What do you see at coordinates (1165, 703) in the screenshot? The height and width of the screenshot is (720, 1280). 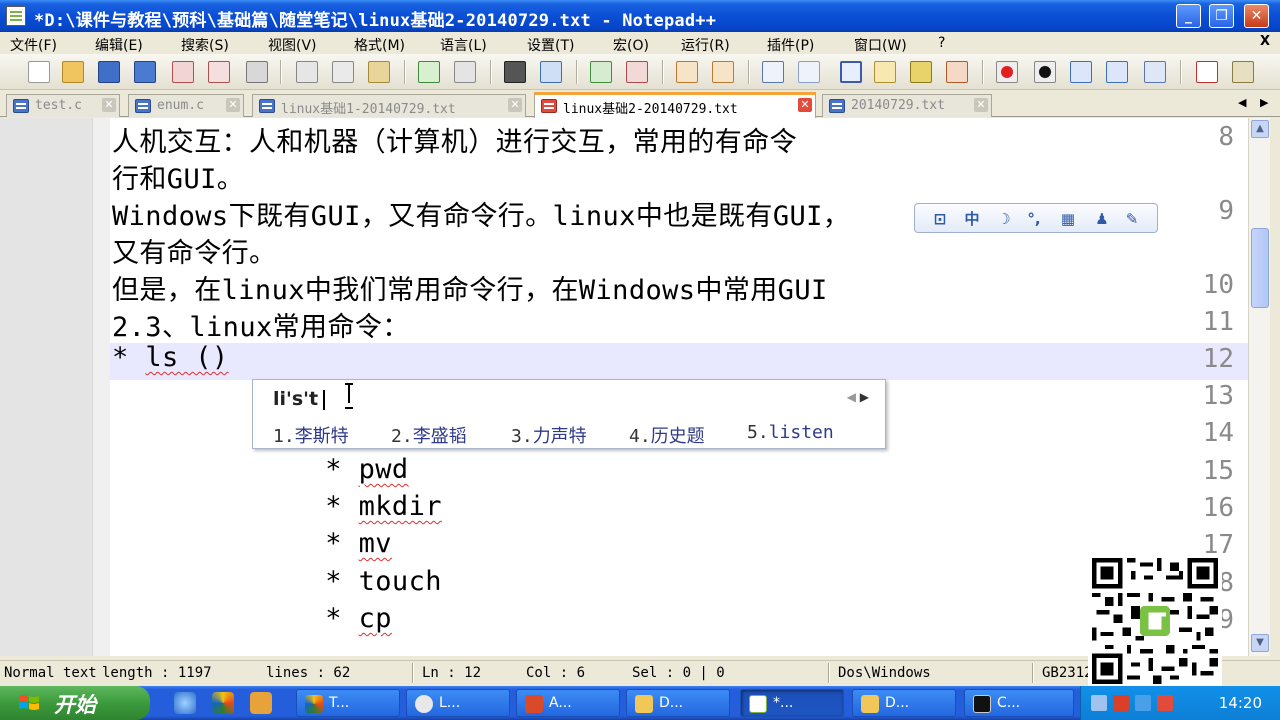 I see `security-tray-icon` at bounding box center [1165, 703].